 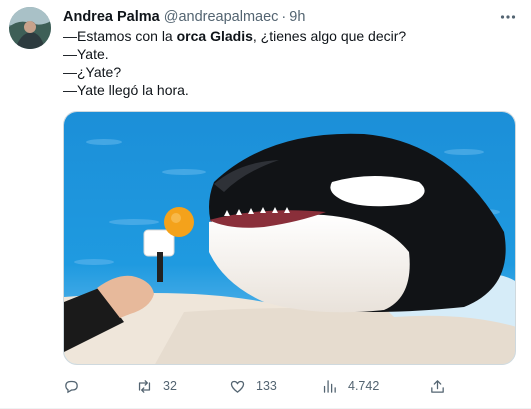 I want to click on retweet-count: 32, so click(x=170, y=386).